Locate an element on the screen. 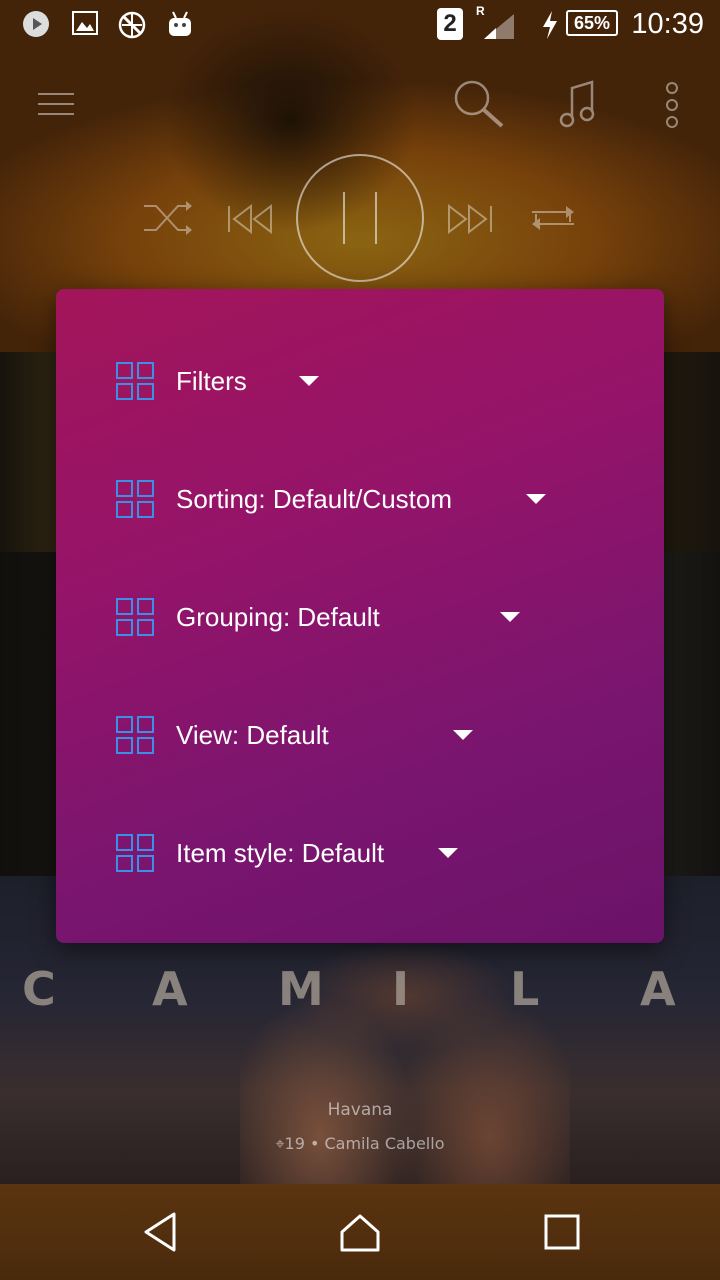  cover-letter: L is located at coordinates (525, 989).